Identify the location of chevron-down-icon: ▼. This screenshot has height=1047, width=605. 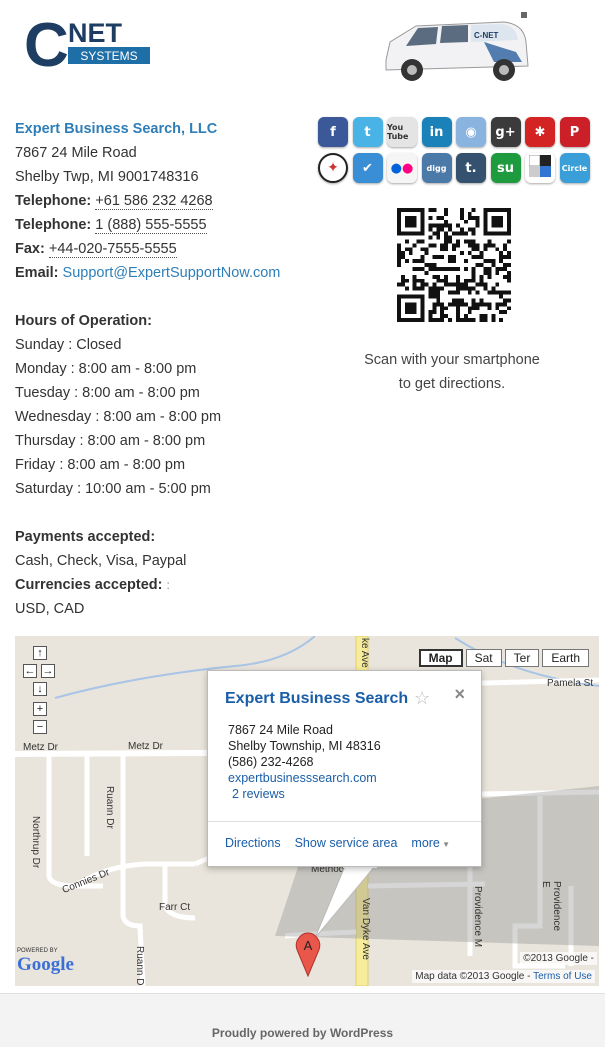
(445, 844).